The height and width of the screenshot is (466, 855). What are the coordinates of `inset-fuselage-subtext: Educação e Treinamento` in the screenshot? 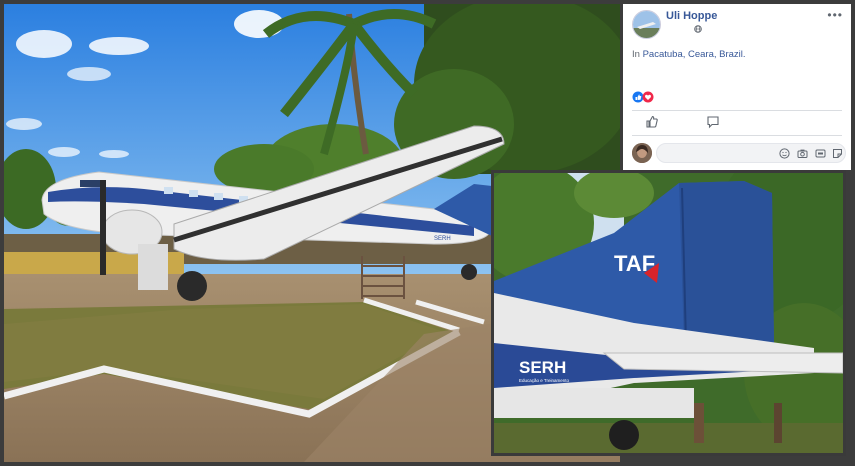 It's located at (544, 380).